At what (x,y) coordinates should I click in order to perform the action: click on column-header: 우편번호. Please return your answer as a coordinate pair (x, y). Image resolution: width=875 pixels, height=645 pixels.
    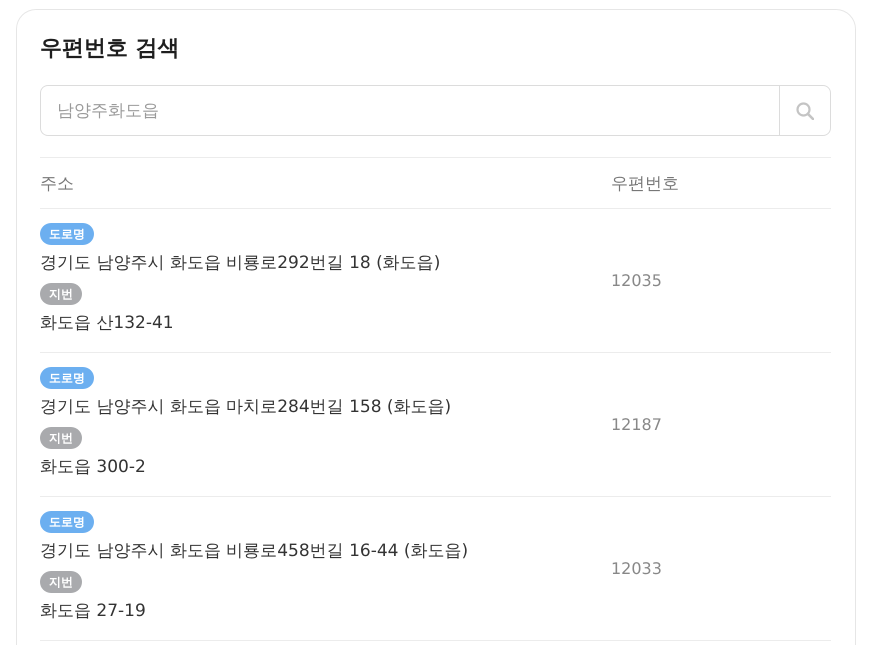
    Looking at the image, I should click on (645, 183).